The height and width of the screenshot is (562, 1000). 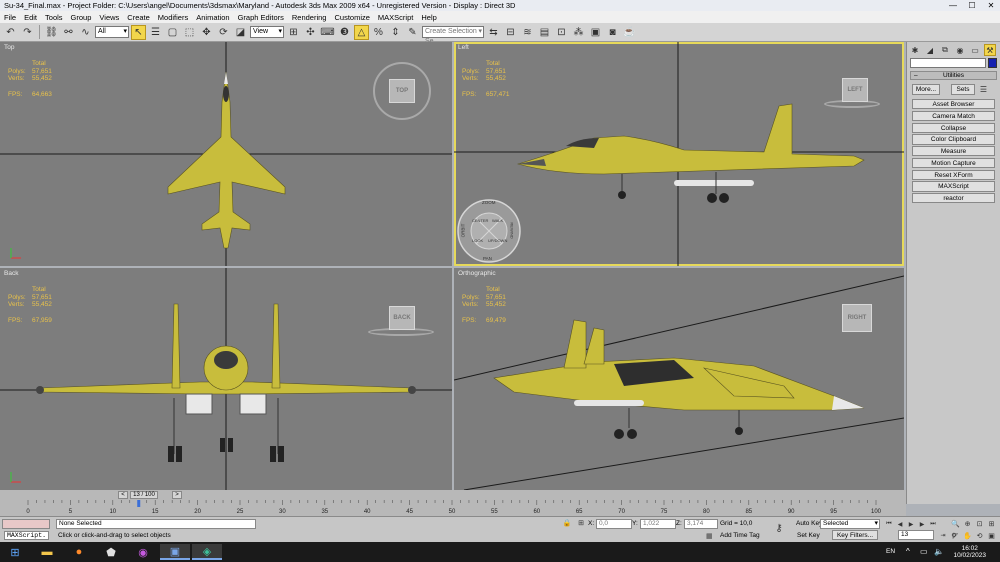 What do you see at coordinates (212, 17) in the screenshot?
I see `menu-animation: Animation` at bounding box center [212, 17].